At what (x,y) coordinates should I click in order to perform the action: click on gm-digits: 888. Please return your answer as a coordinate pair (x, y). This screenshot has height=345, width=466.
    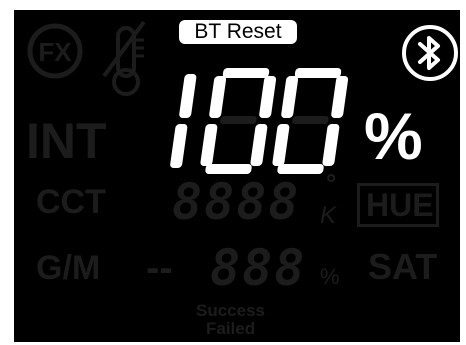
    Looking at the image, I should click on (258, 268).